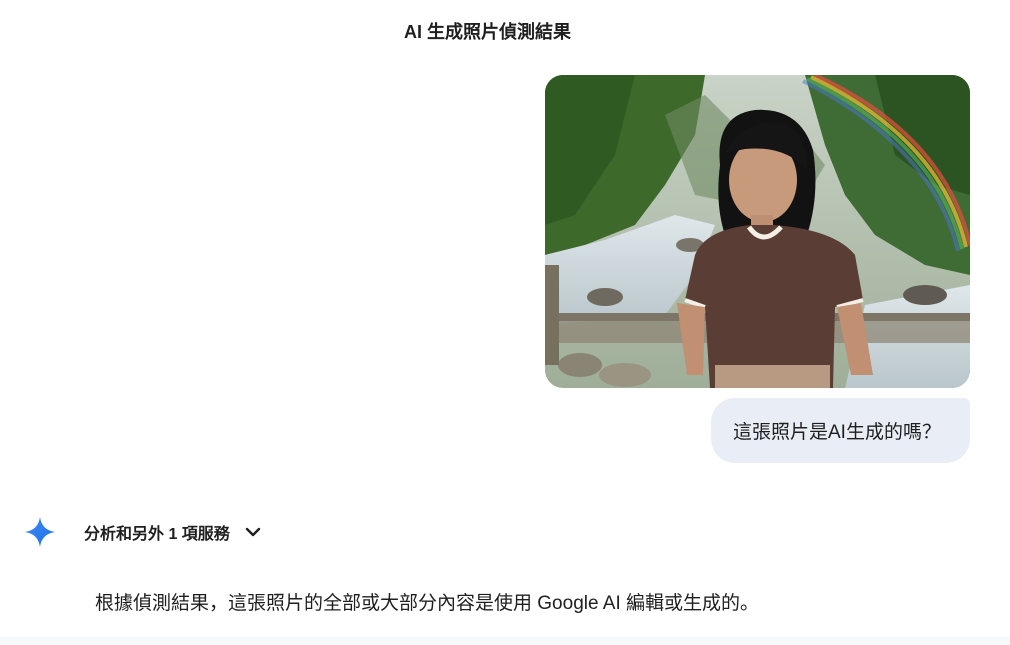 This screenshot has height=645, width=1010. What do you see at coordinates (837, 432) in the screenshot?
I see `user-message-text: 這張照片是AI生成的嗎？` at bounding box center [837, 432].